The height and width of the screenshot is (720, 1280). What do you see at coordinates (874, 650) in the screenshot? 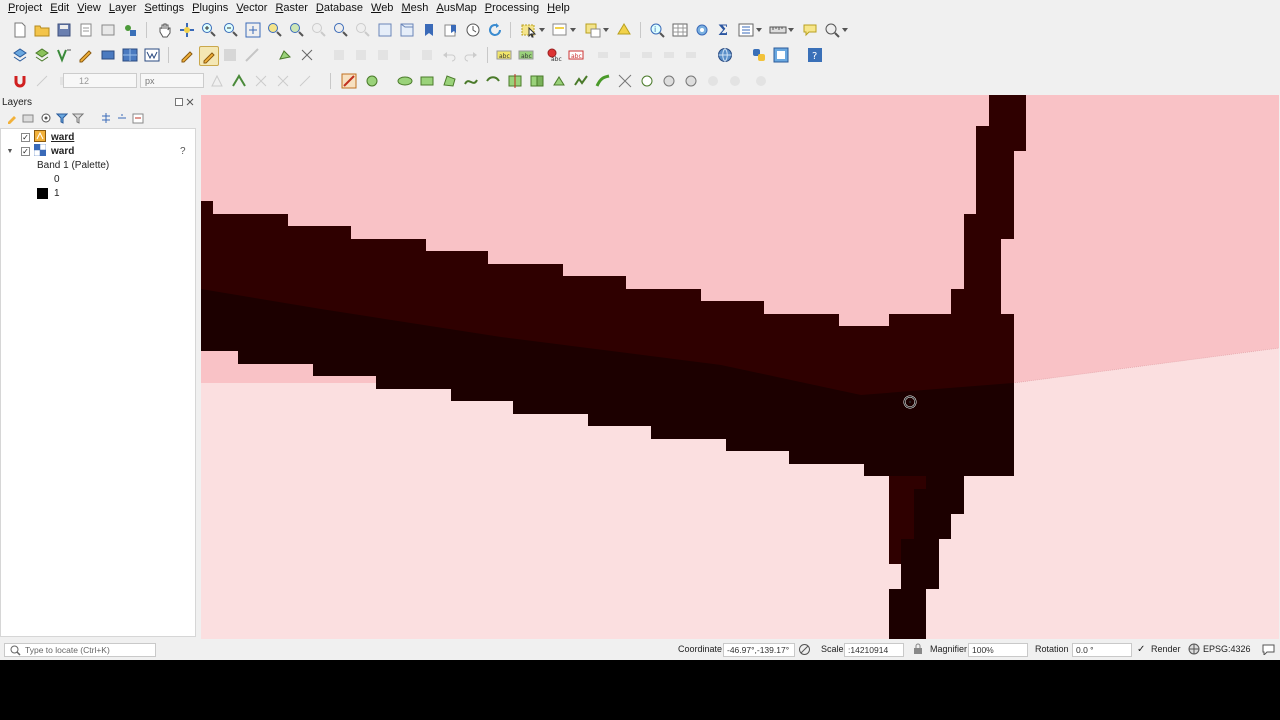
I see `scale-field: :14210914` at bounding box center [874, 650].